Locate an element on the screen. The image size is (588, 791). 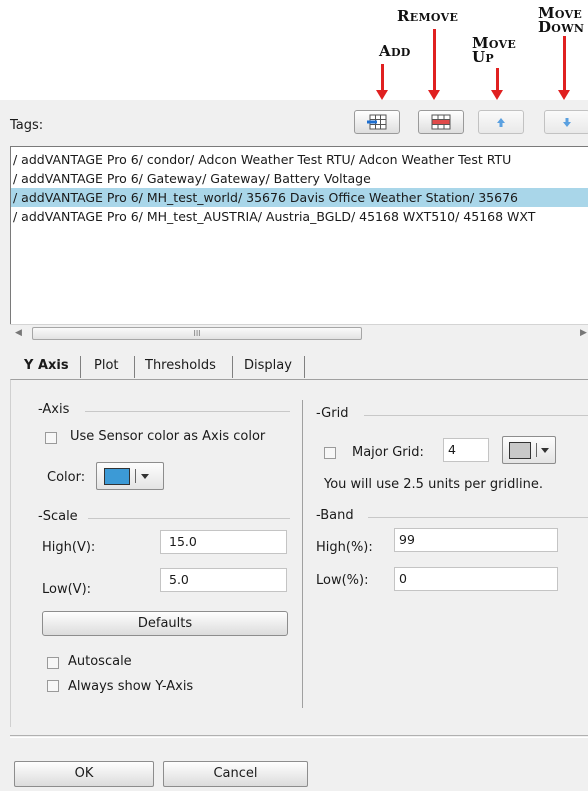
band-low-label: Low(%): is located at coordinates (342, 580).